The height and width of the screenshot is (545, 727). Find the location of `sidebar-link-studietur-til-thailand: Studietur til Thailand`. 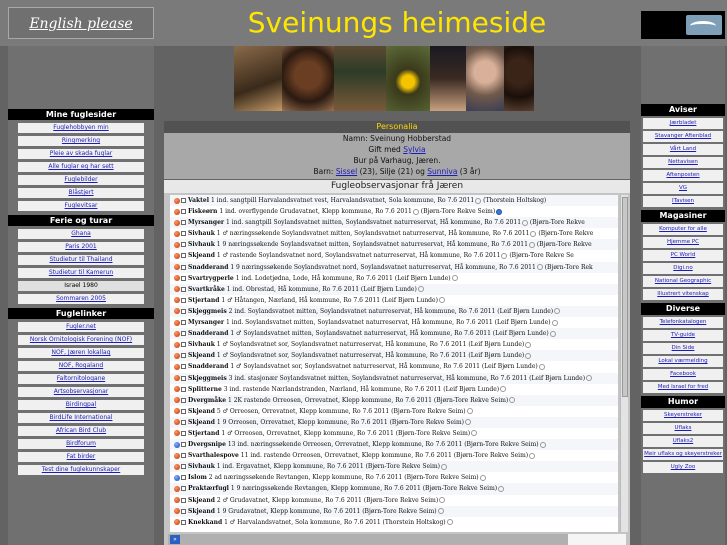

sidebar-link-studietur-til-thailand: Studietur til Thailand is located at coordinates (81, 260).